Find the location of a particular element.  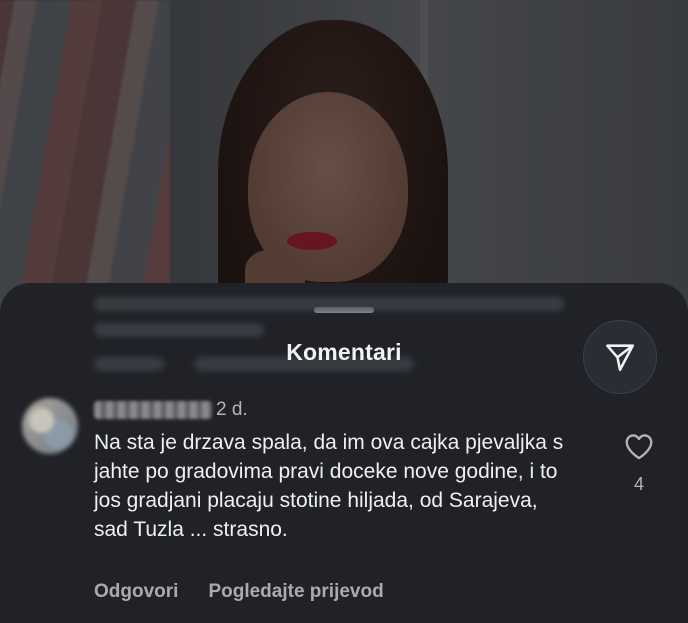

comment-actions: Odgovori Pogledajte prijevod is located at coordinates (239, 592).